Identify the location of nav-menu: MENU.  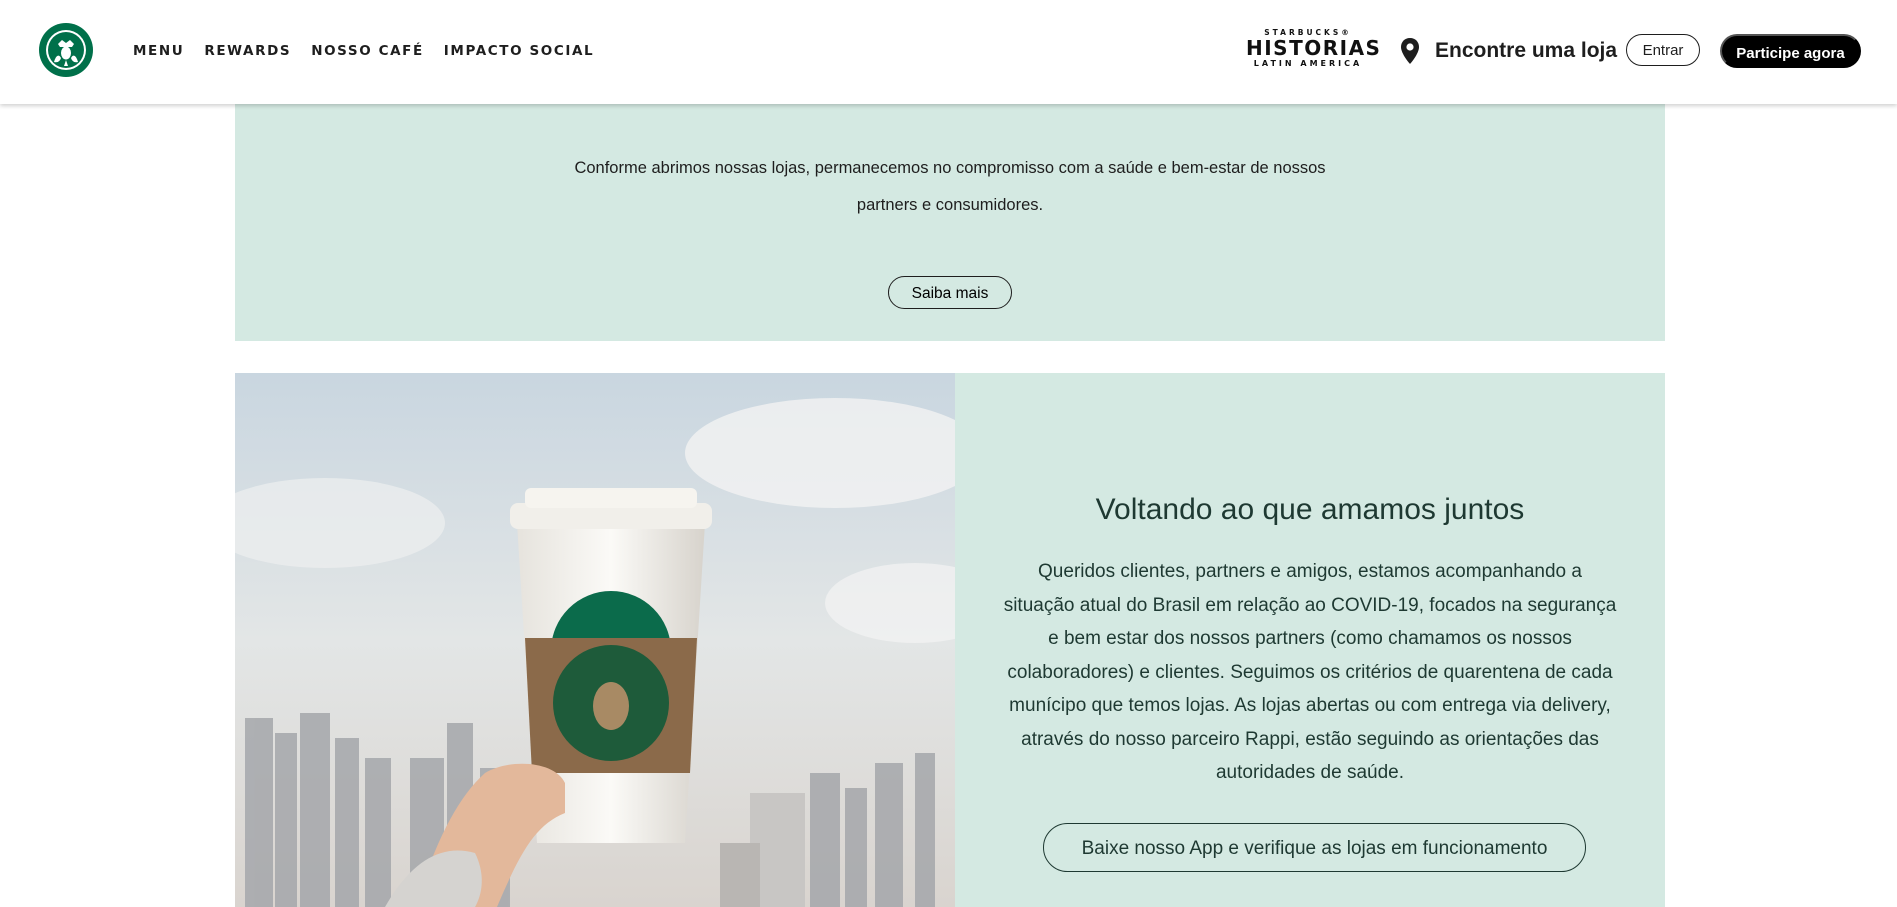
(158, 51).